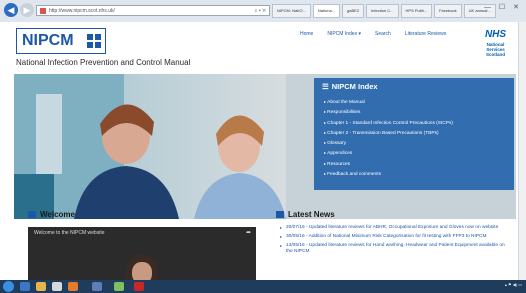  What do you see at coordinates (8, 286) in the screenshot?
I see `start-button-icon` at bounding box center [8, 286].